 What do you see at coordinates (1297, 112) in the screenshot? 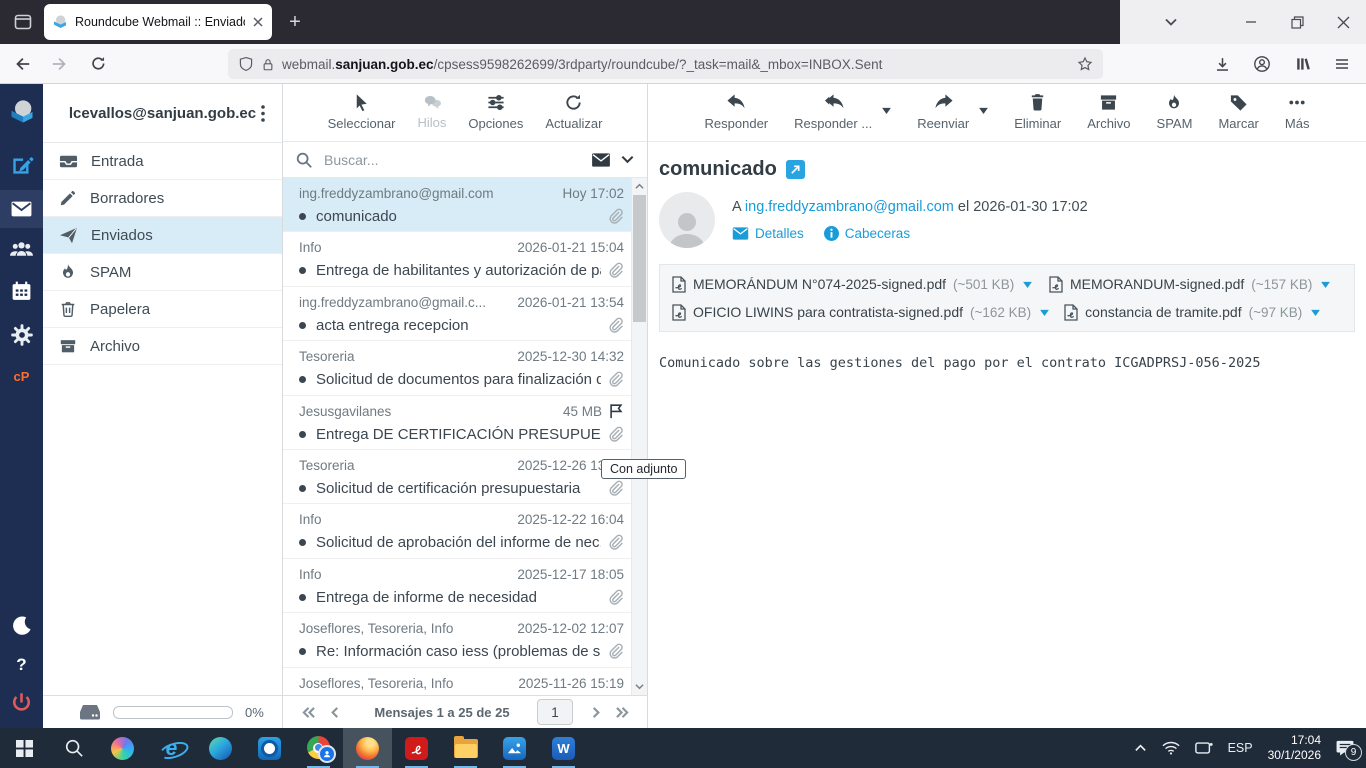
I see `more-button: Más` at bounding box center [1297, 112].